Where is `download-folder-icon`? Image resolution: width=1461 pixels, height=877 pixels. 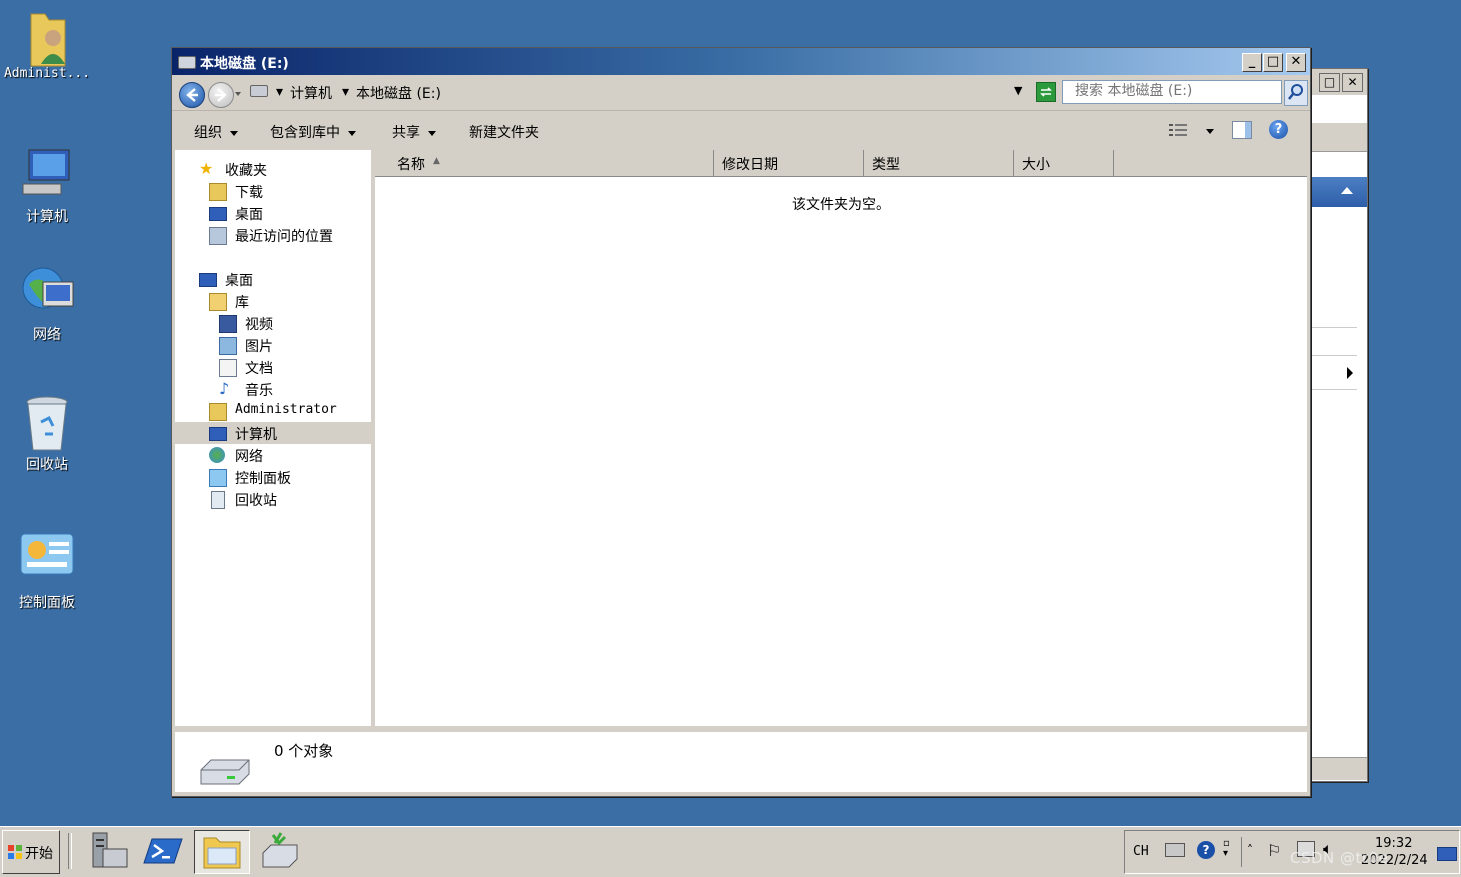
download-folder-icon is located at coordinates (218, 192).